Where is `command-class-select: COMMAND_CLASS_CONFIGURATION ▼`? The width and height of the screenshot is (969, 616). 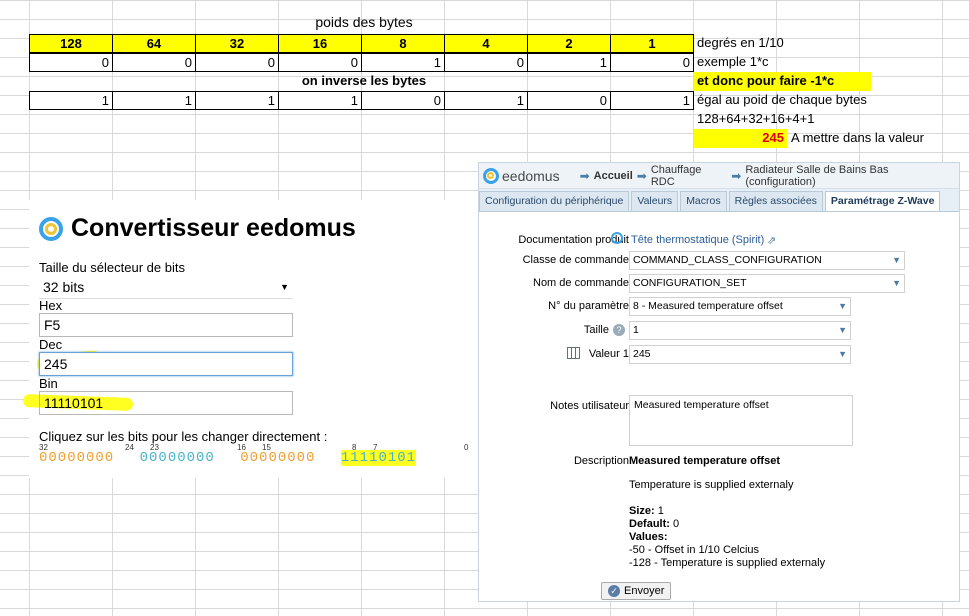
command-class-select: COMMAND_CLASS_CONFIGURATION ▼ is located at coordinates (767, 260).